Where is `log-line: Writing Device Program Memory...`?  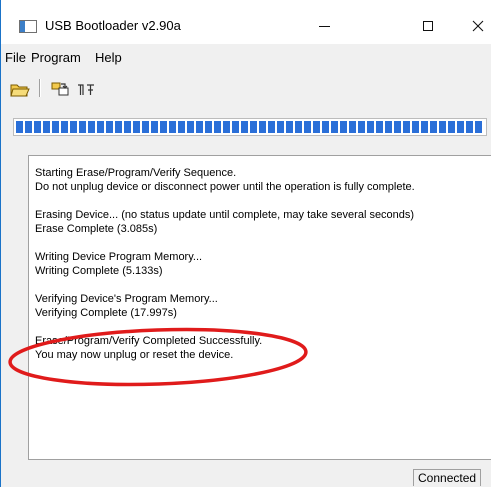 log-line: Writing Device Program Memory... is located at coordinates (119, 257).